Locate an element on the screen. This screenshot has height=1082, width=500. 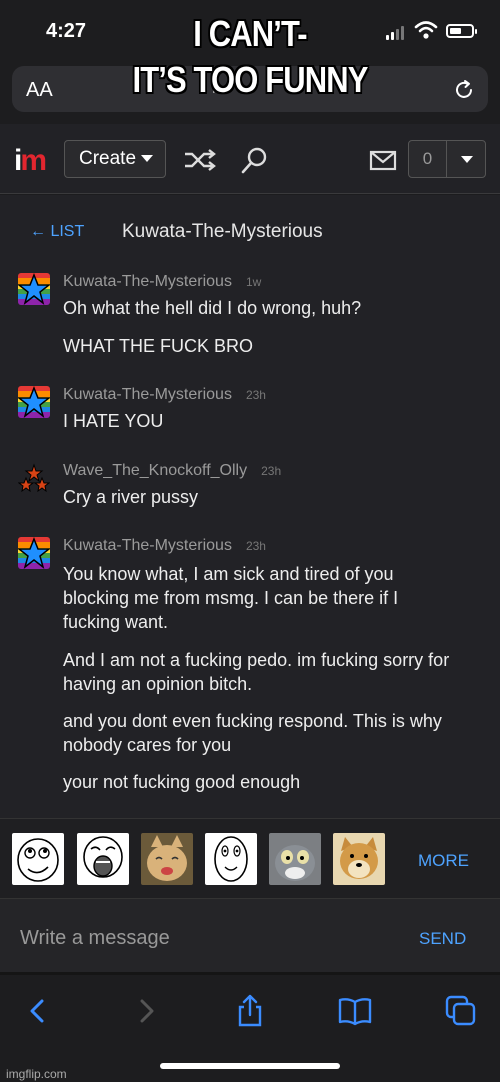
lol-face-icon is located at coordinates (103, 859).